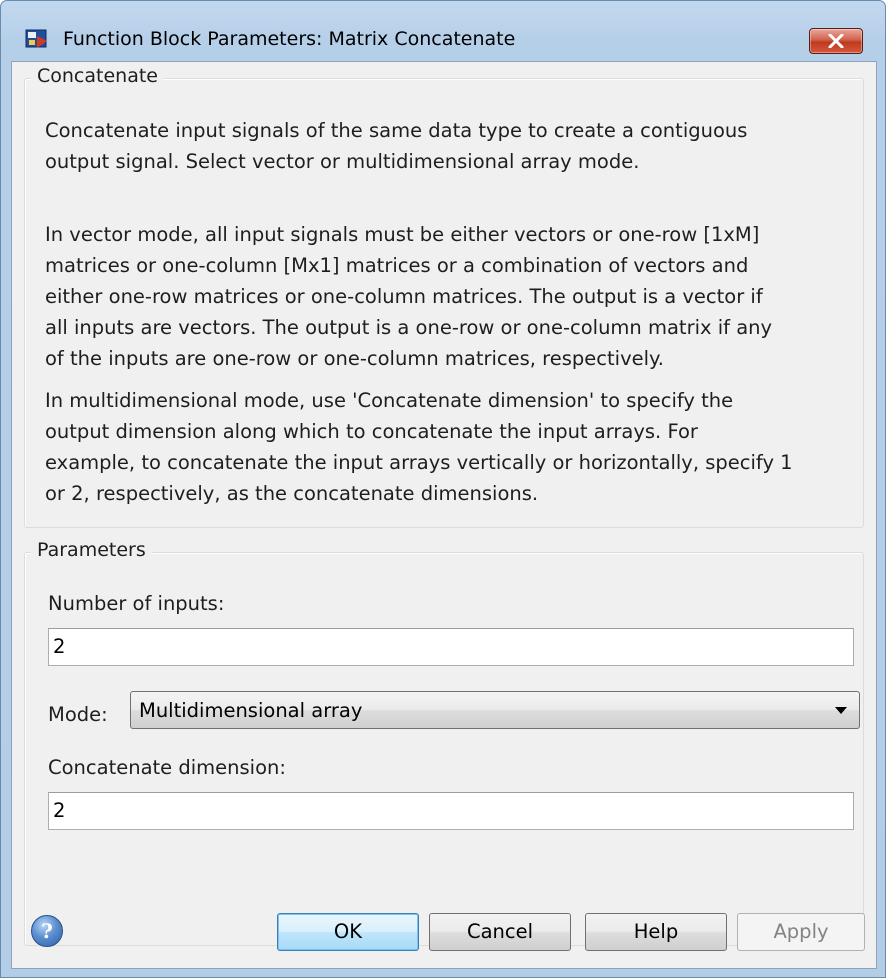  Describe the element at coordinates (656, 932) in the screenshot. I see `help-button: Help` at that location.